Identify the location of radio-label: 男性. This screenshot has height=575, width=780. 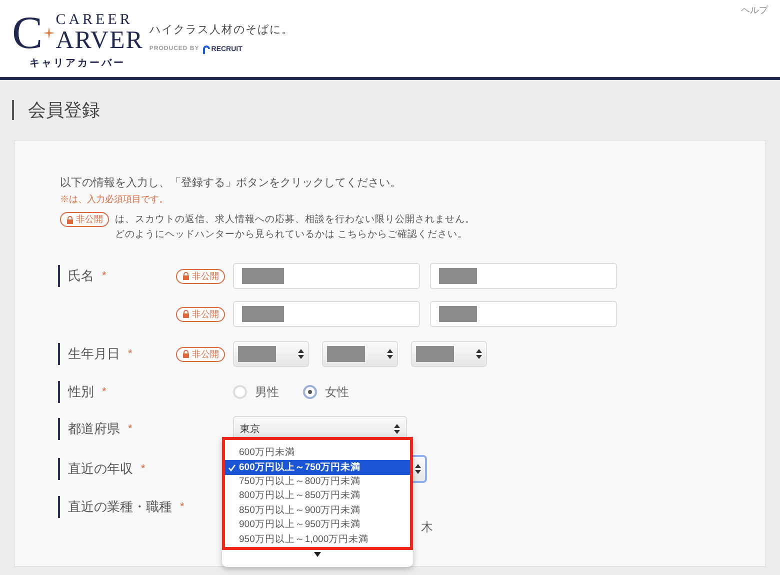
(267, 392).